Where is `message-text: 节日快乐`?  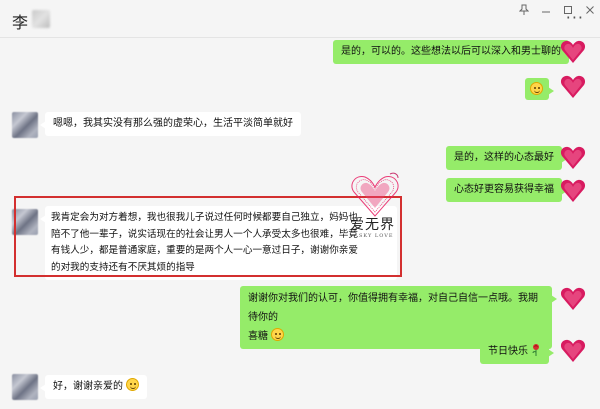
message-text: 节日快乐 is located at coordinates (508, 351).